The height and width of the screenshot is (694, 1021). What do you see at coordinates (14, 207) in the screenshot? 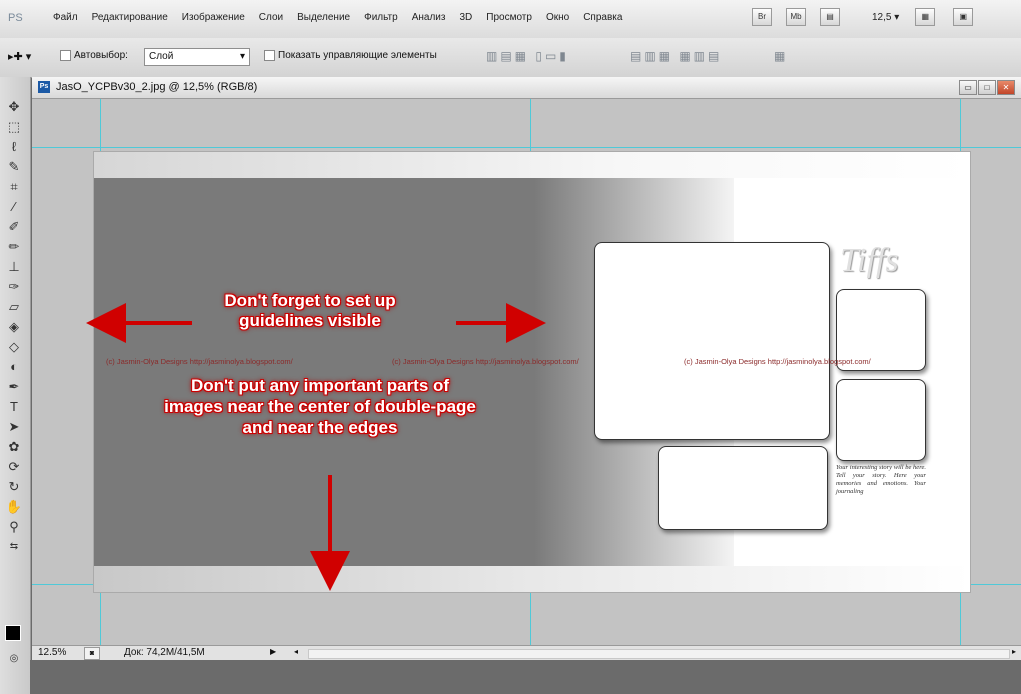
I see `eyedropper-tool-icon: ⁄` at bounding box center [14, 207].